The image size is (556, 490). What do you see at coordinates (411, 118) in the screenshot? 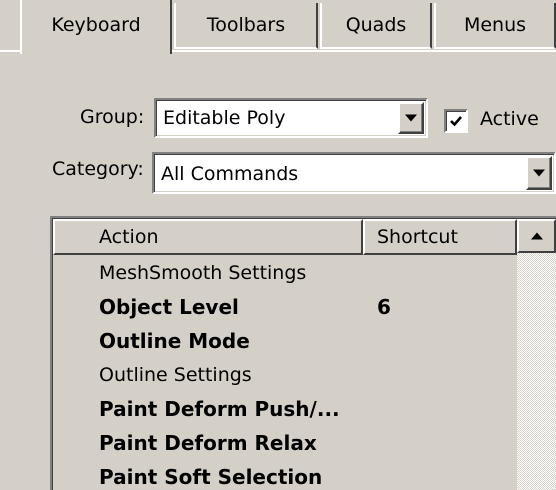
I see `group-dropdown-button` at bounding box center [411, 118].